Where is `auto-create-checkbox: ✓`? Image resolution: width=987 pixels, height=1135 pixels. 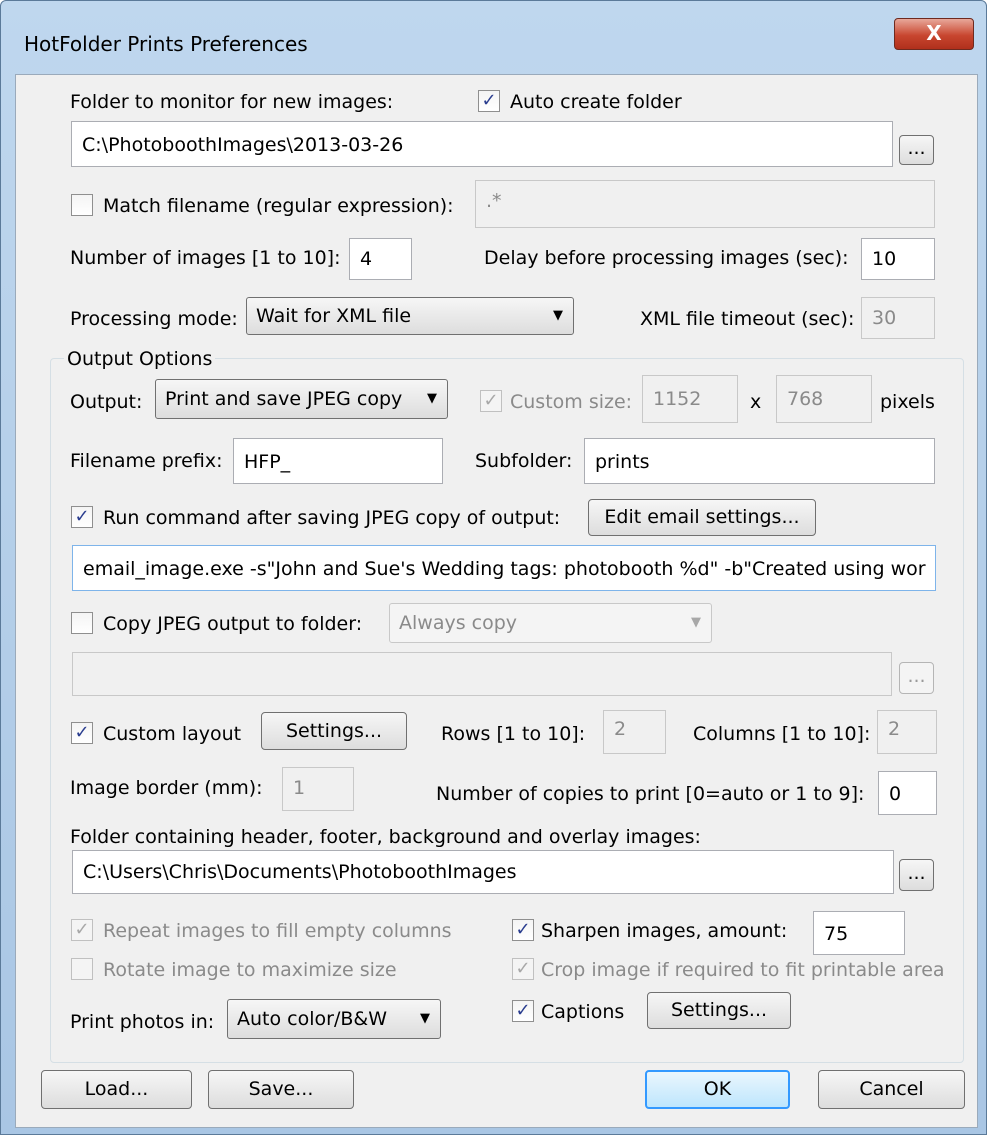
auto-create-checkbox: ✓ is located at coordinates (489, 101).